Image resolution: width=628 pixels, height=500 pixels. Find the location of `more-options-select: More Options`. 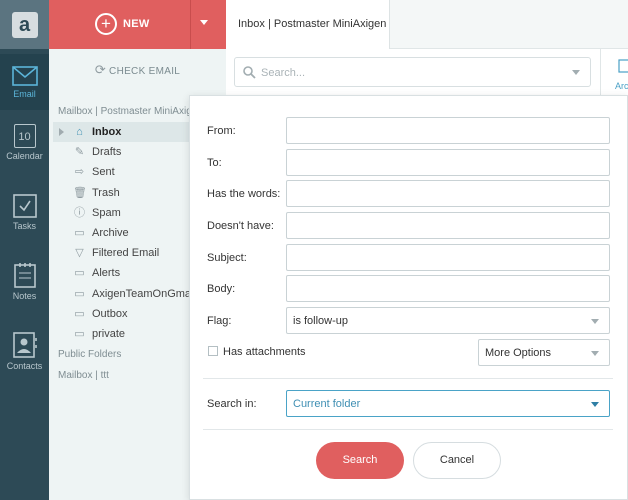

more-options-select: More Options is located at coordinates (544, 352).